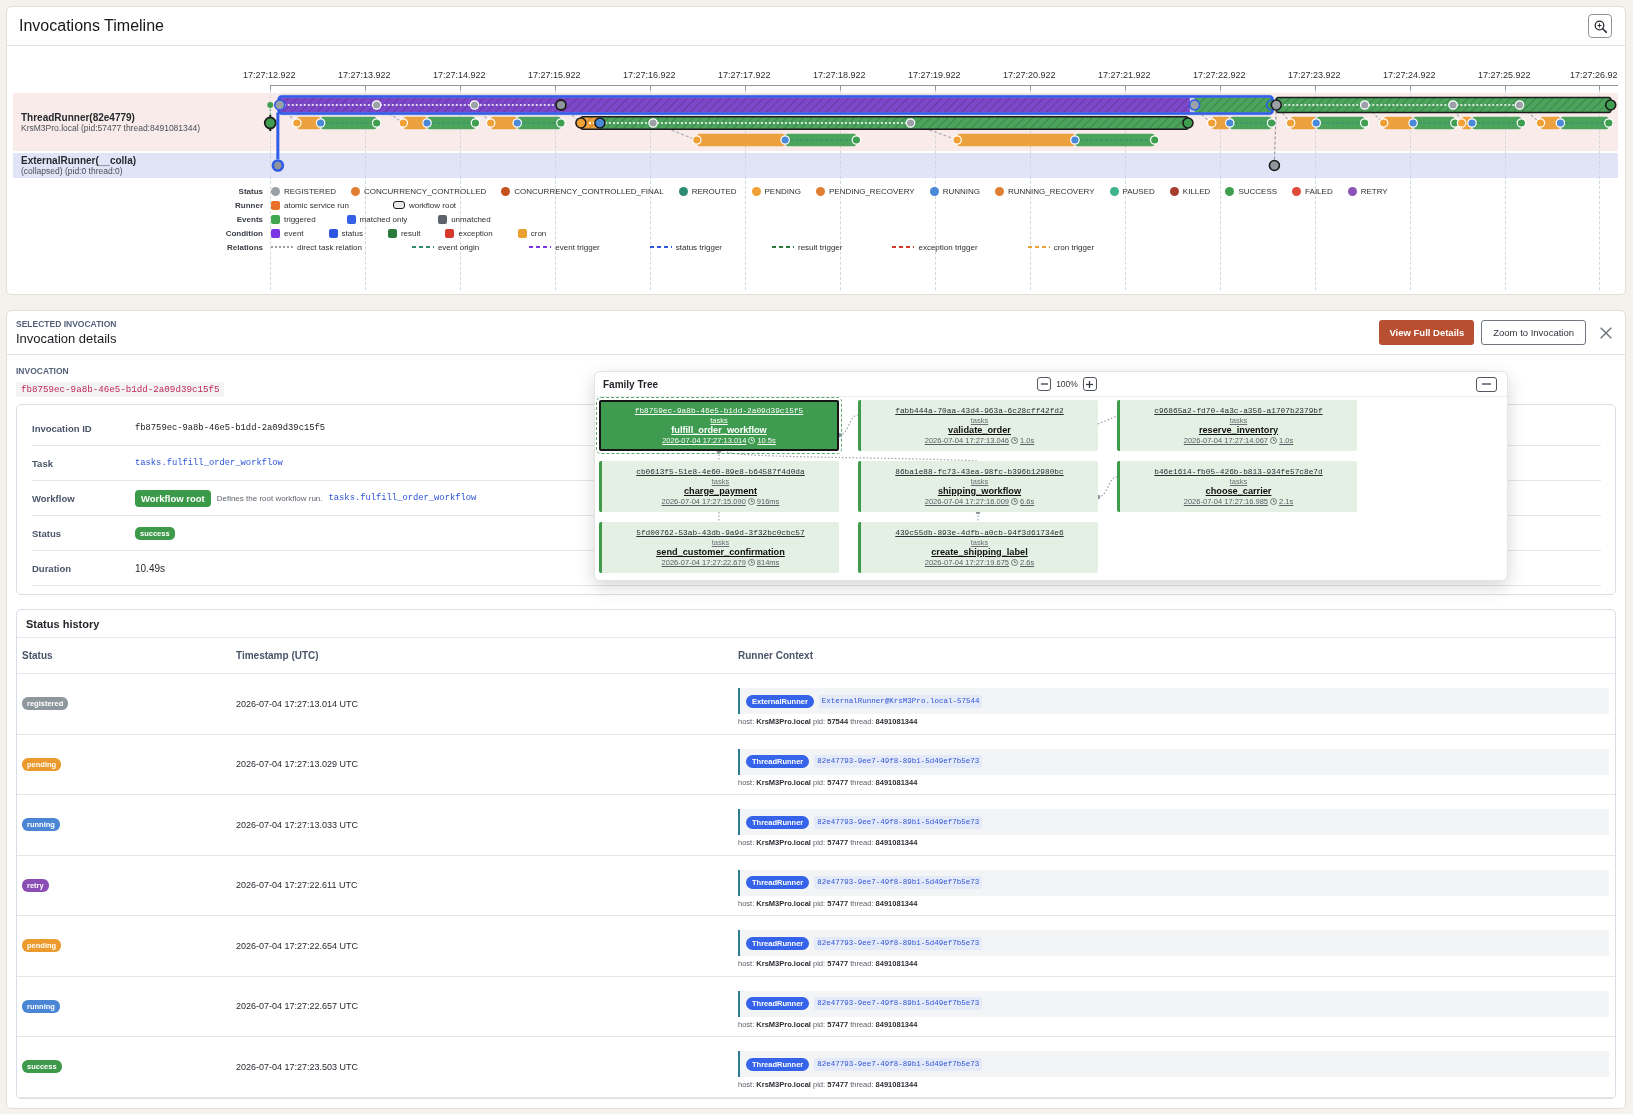 The image size is (1633, 1114). What do you see at coordinates (820, 247) in the screenshot?
I see `legend-text: result trigger` at bounding box center [820, 247].